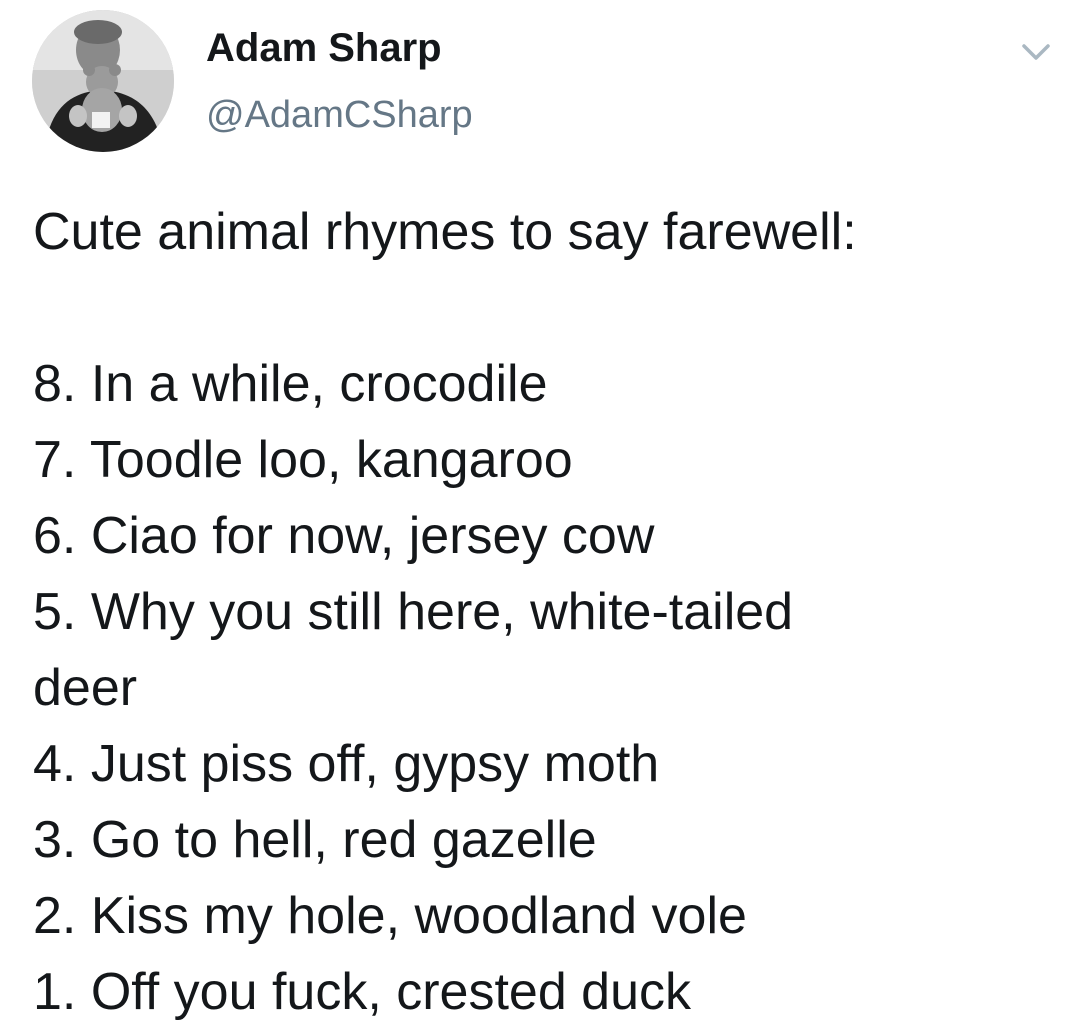 This screenshot has height=1030, width=1067. I want to click on avatar, so click(103, 81).